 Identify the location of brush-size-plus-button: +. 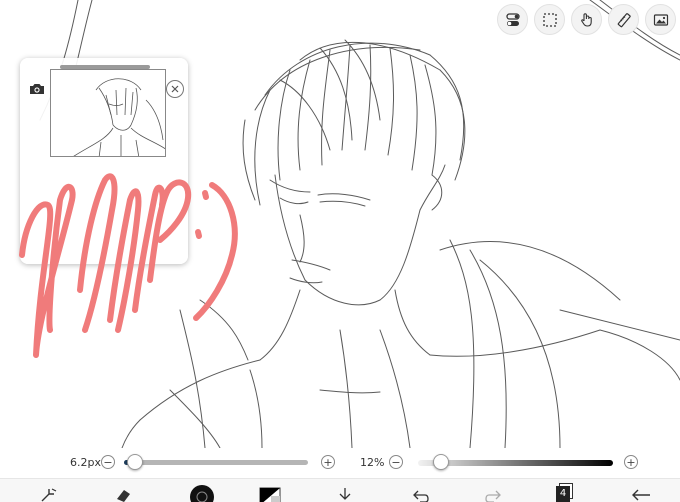
(328, 462).